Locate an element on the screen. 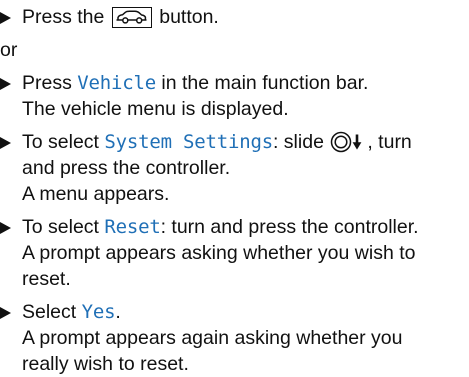 Image resolution: width=469 pixels, height=377 pixels. step-text: button. is located at coordinates (189, 17).